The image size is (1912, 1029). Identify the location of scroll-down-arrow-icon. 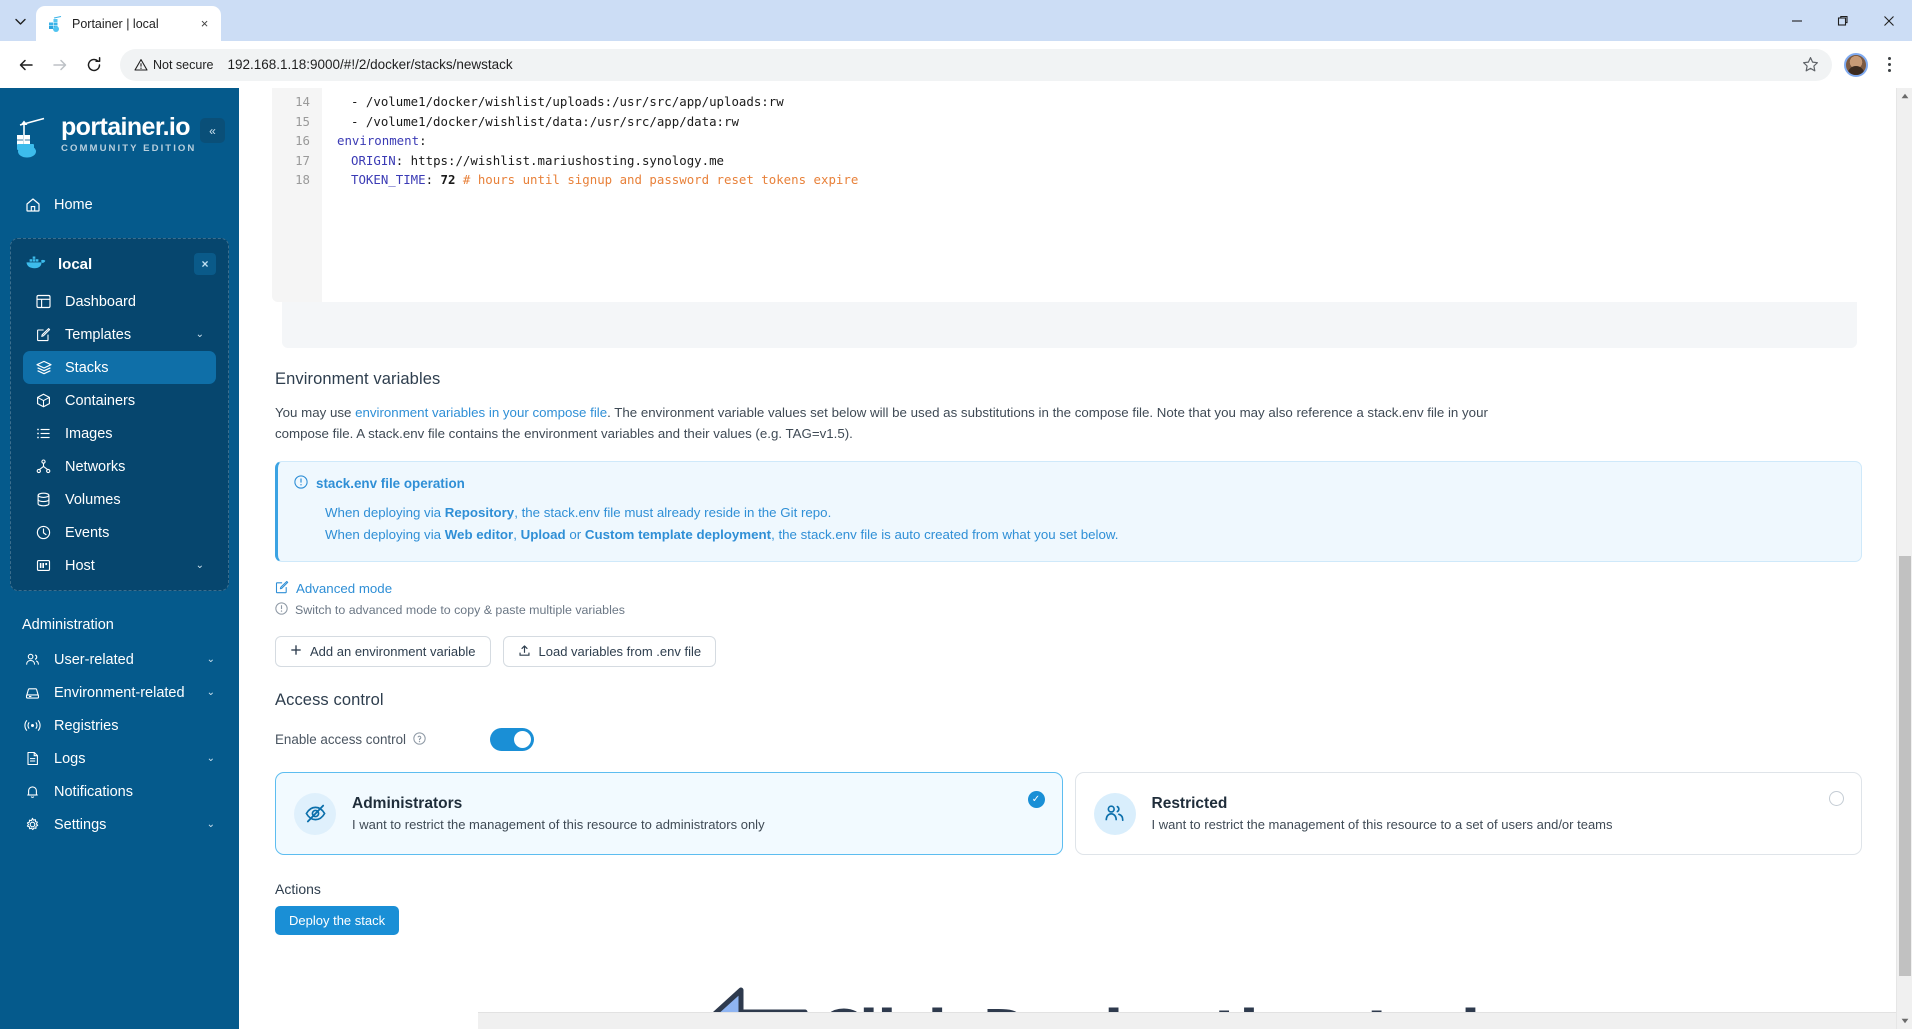
(1904, 1021).